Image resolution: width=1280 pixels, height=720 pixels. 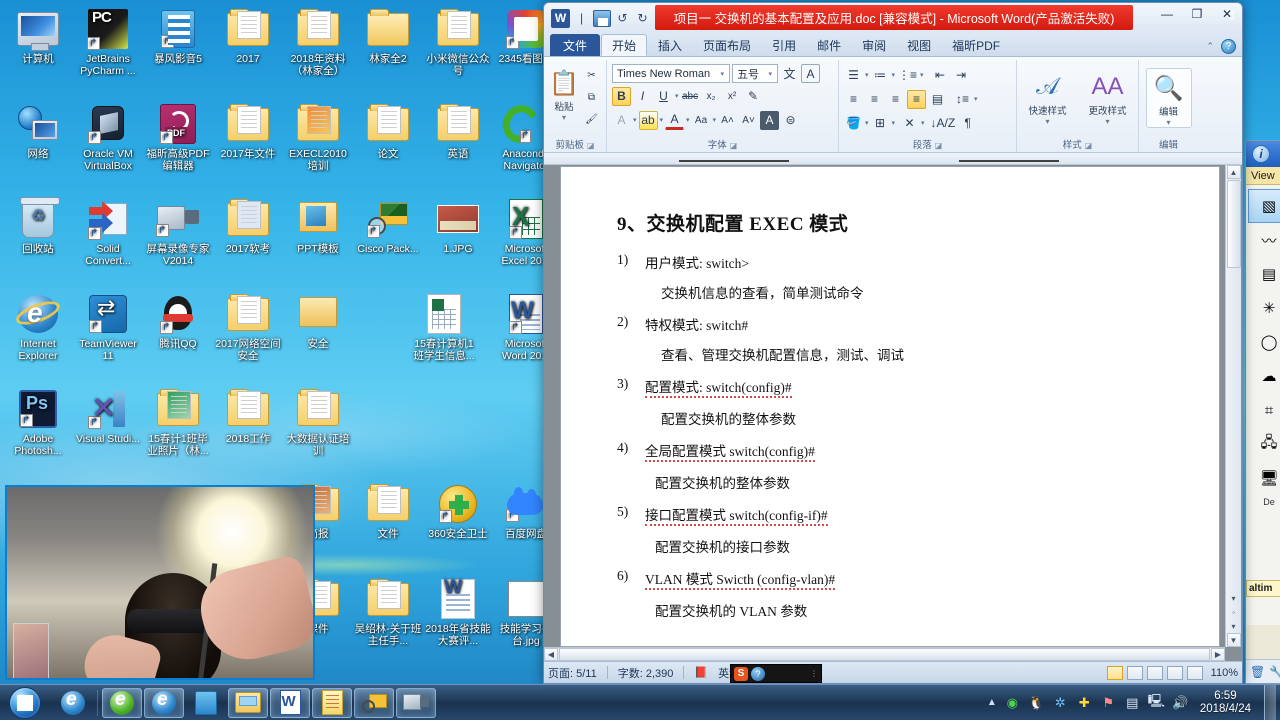 I want to click on vertical-scroll-thumb, so click(x=1233, y=224).